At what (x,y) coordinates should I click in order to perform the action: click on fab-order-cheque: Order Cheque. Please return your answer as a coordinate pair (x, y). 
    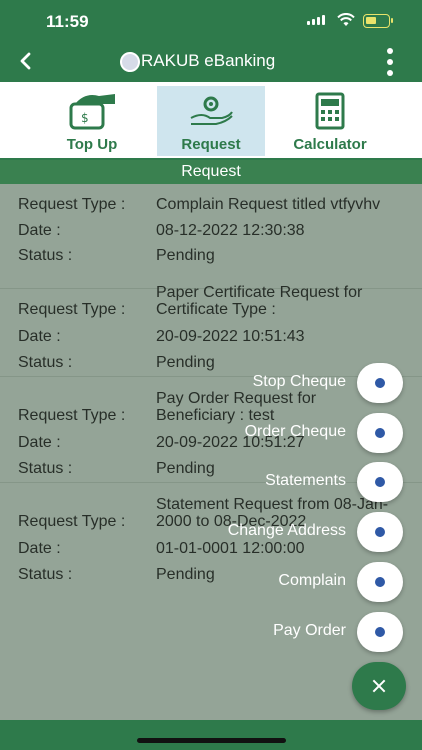
    Looking at the image, I should click on (211, 433).